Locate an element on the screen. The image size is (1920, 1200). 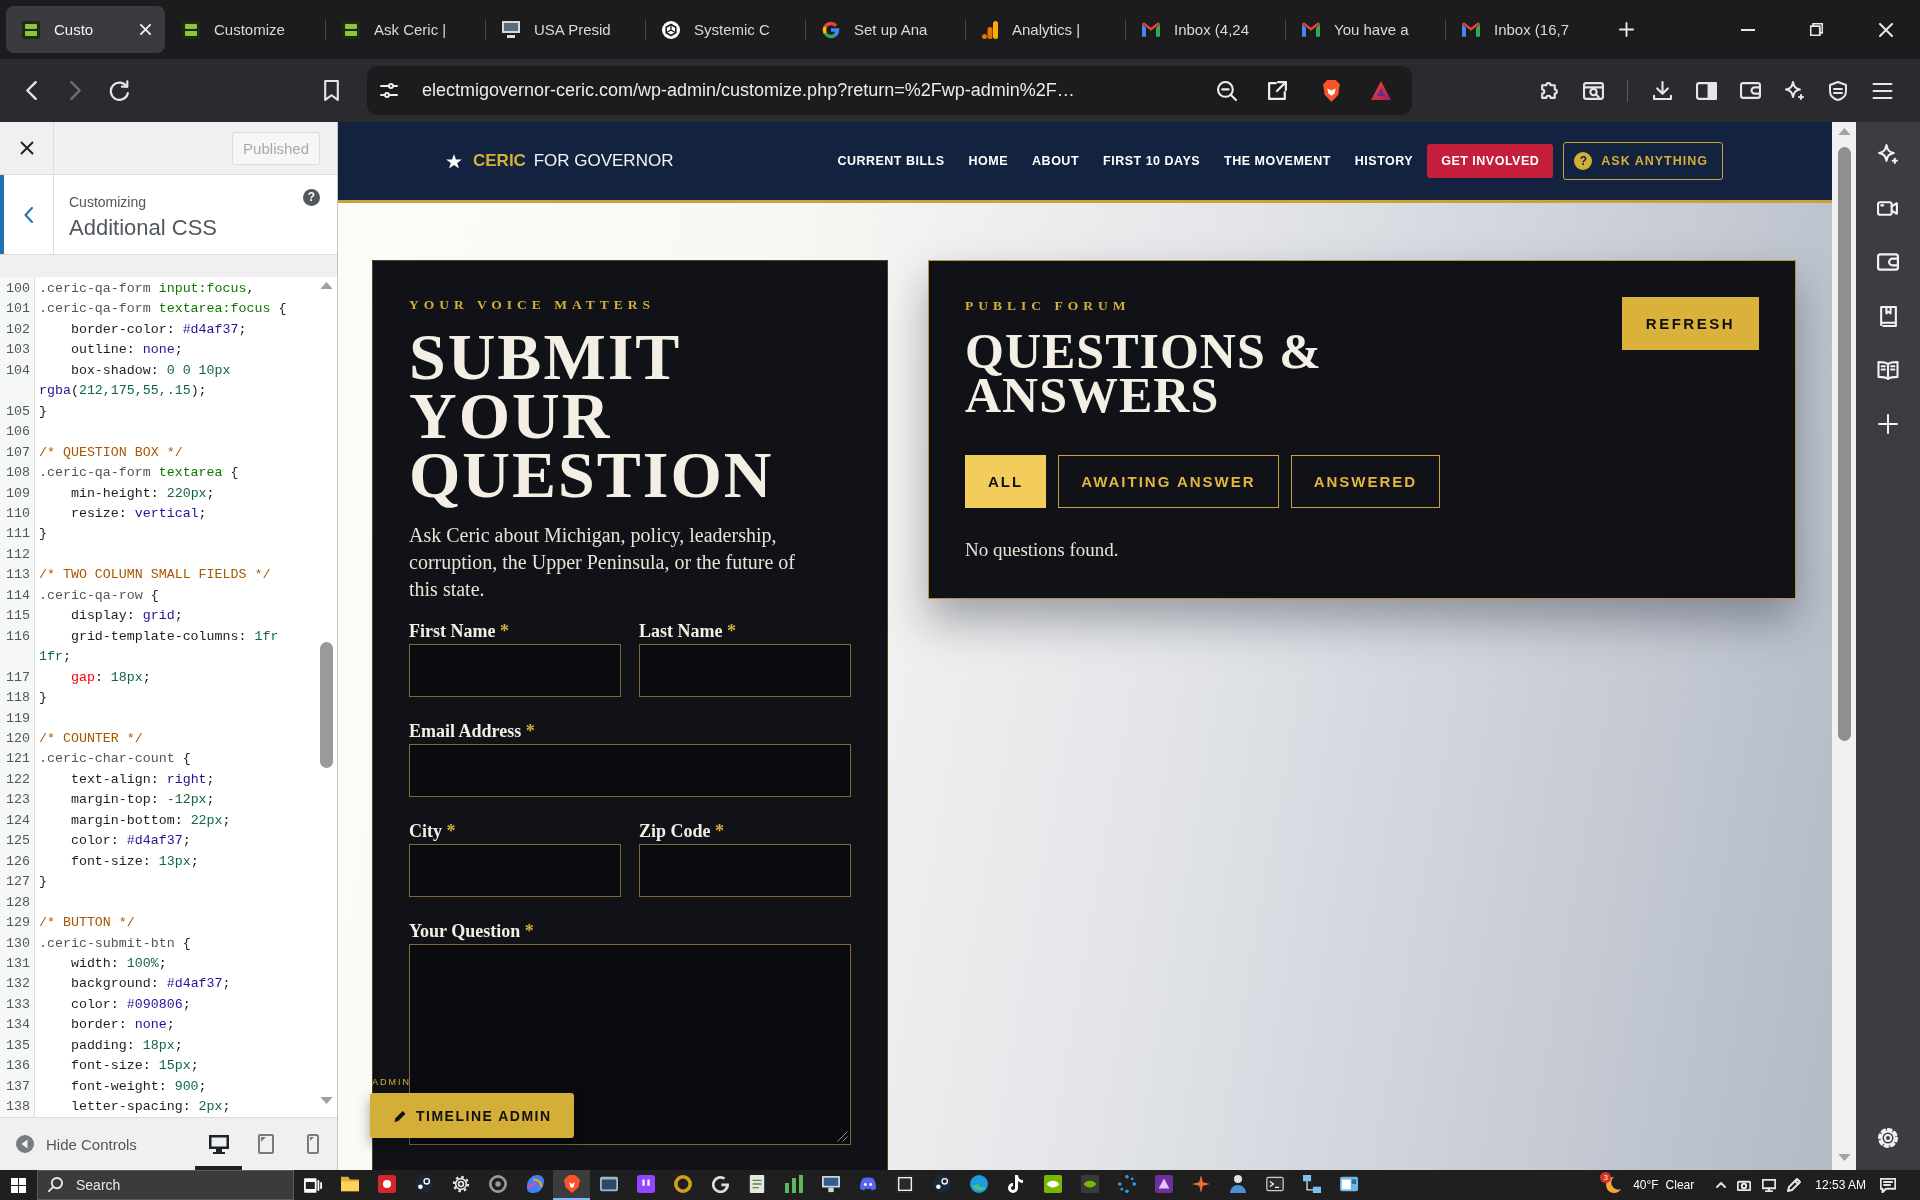
question-field is located at coordinates (630, 1044).